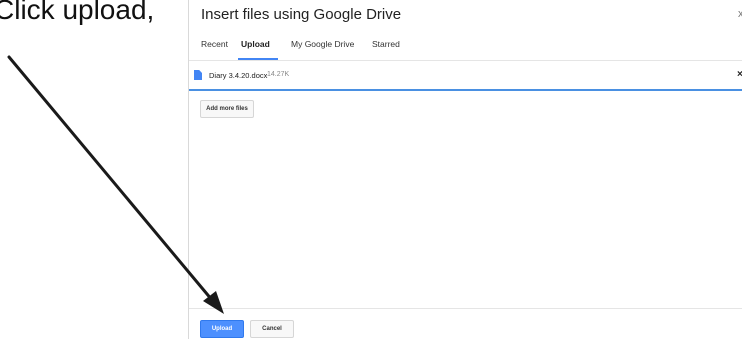  Describe the element at coordinates (386, 44) in the screenshot. I see `tab-starred: Starred` at that location.